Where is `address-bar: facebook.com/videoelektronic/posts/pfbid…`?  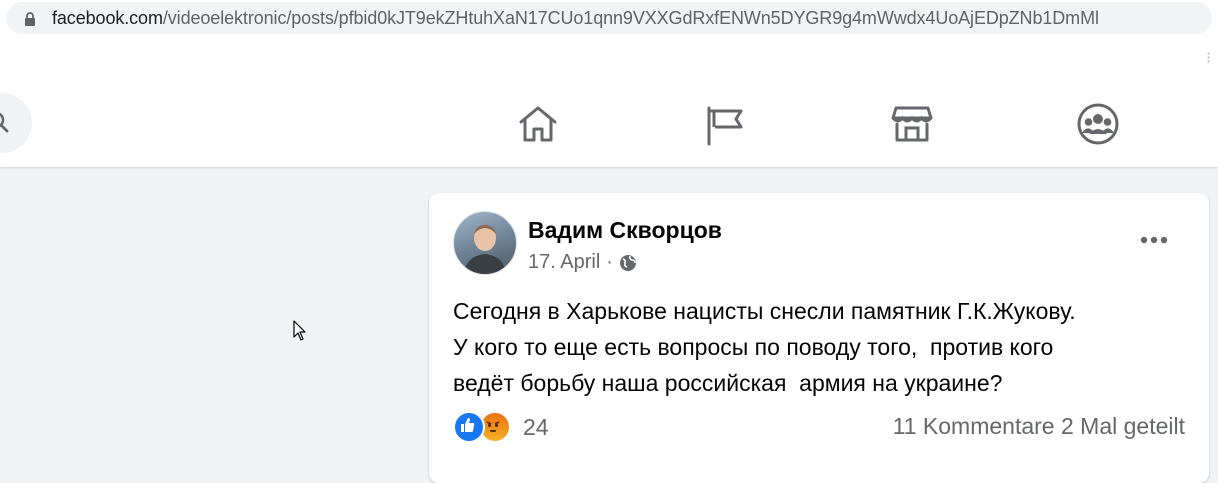 address-bar: facebook.com/videoelektronic/posts/pfbid… is located at coordinates (609, 18).